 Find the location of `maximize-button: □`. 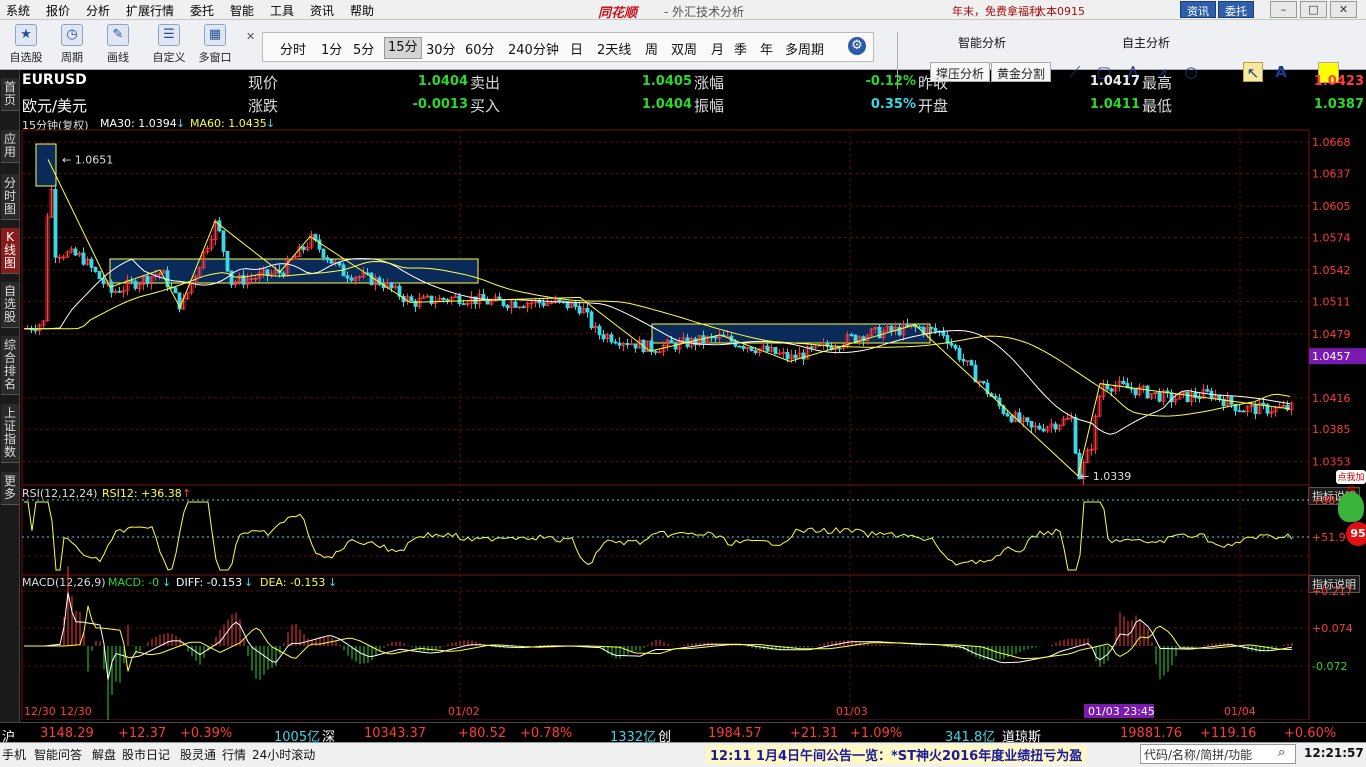

maximize-button: □ is located at coordinates (1313, 9).